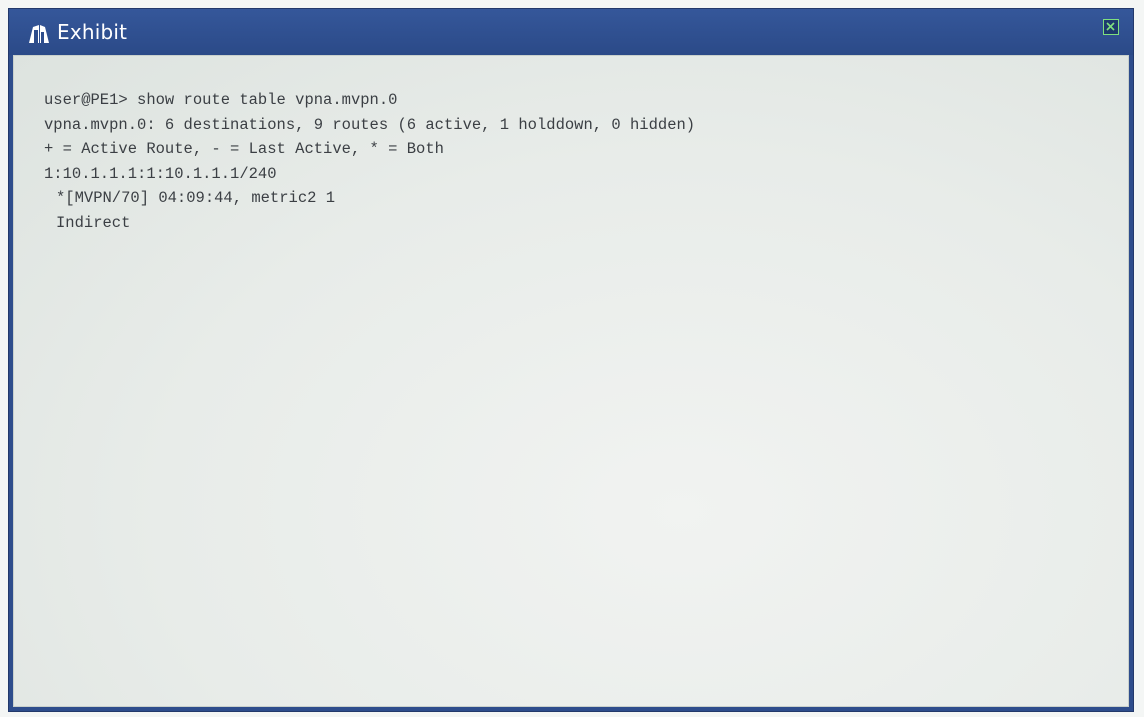 The width and height of the screenshot is (1144, 717). Describe the element at coordinates (93, 222) in the screenshot. I see `next-hop-line: Indirect` at that location.